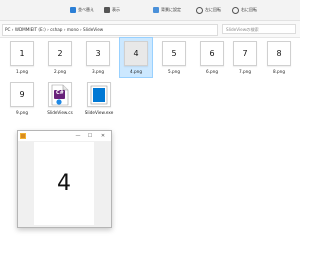 This screenshot has height=256, width=320. What do you see at coordinates (199, 10) in the screenshot?
I see `rotate-left-icon` at bounding box center [199, 10].